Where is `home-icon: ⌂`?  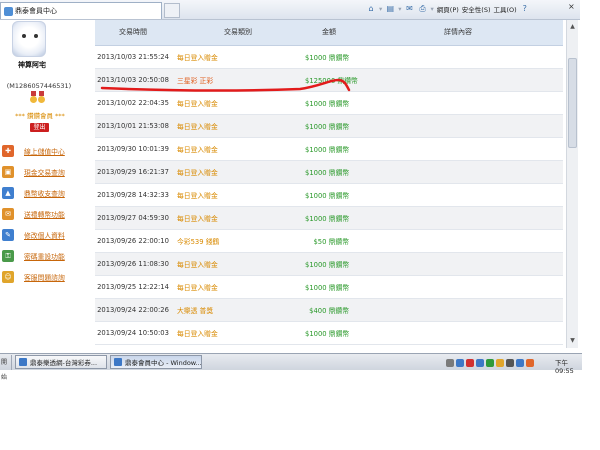 home-icon: ⌂ is located at coordinates (371, 9).